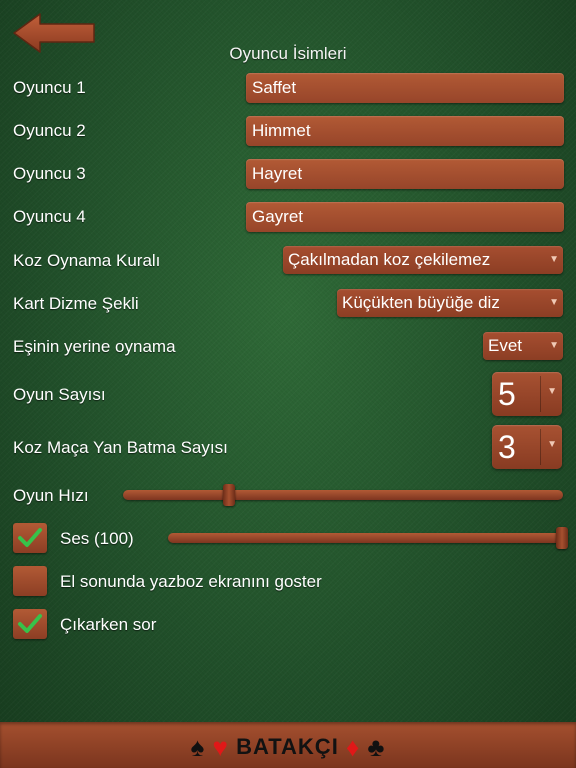 The width and height of the screenshot is (576, 768). I want to click on player-4-name-input: Gayret, so click(405, 217).